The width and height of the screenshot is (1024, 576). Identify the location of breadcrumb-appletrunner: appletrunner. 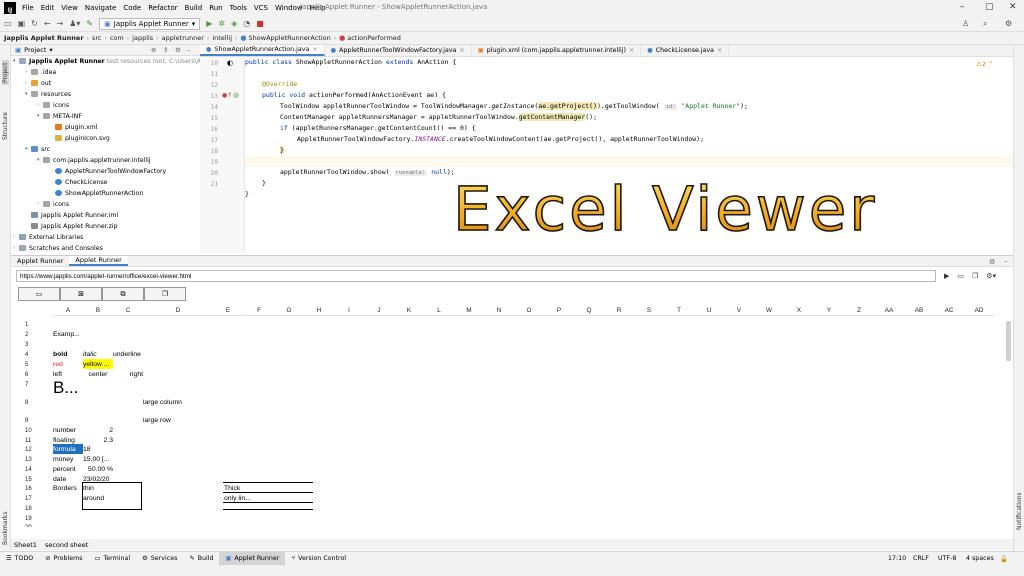
(183, 38).